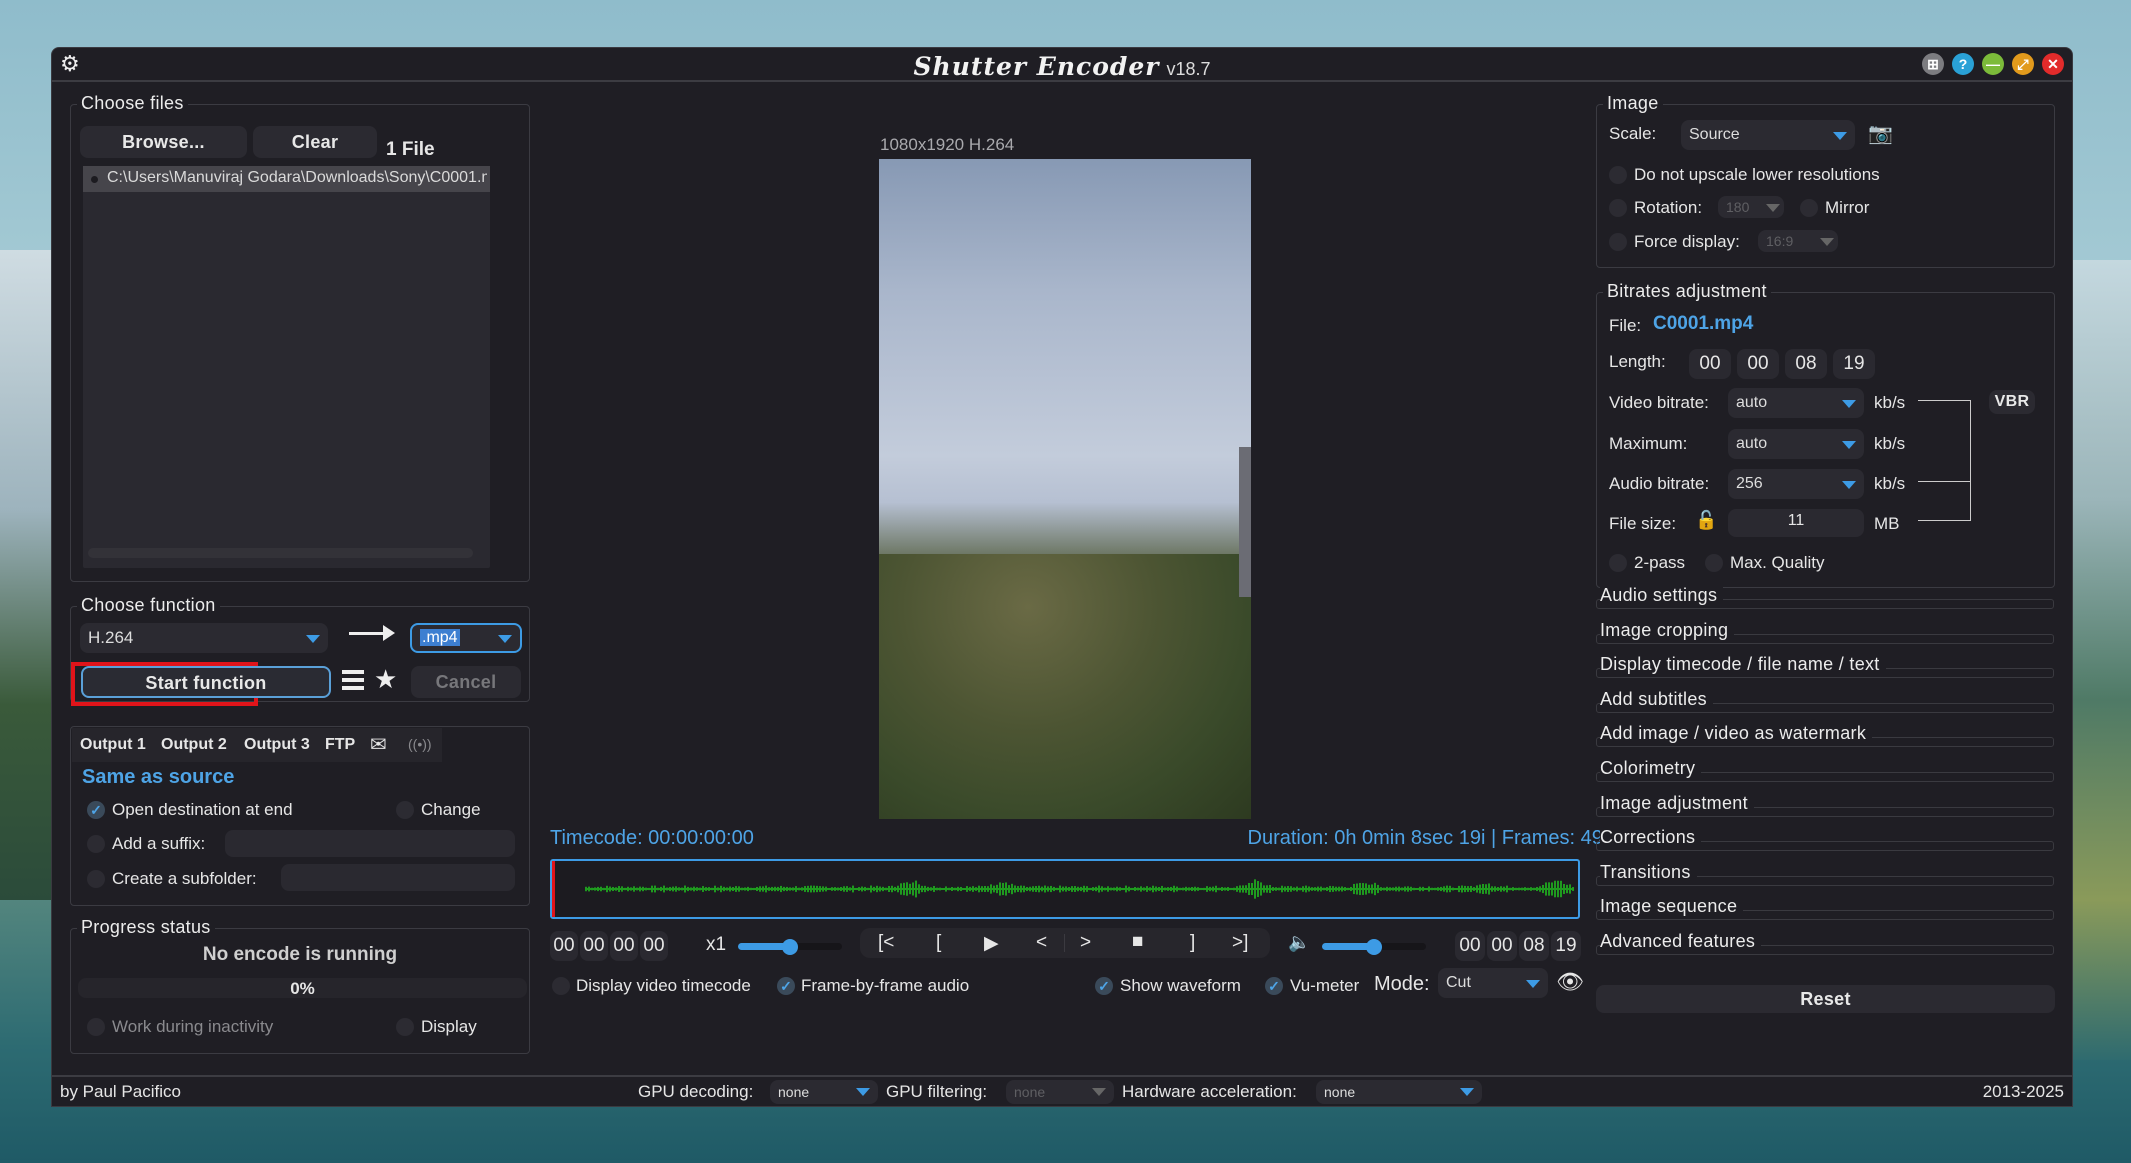  Describe the element at coordinates (1796, 523) in the screenshot. I see `file-size-input: 11` at that location.